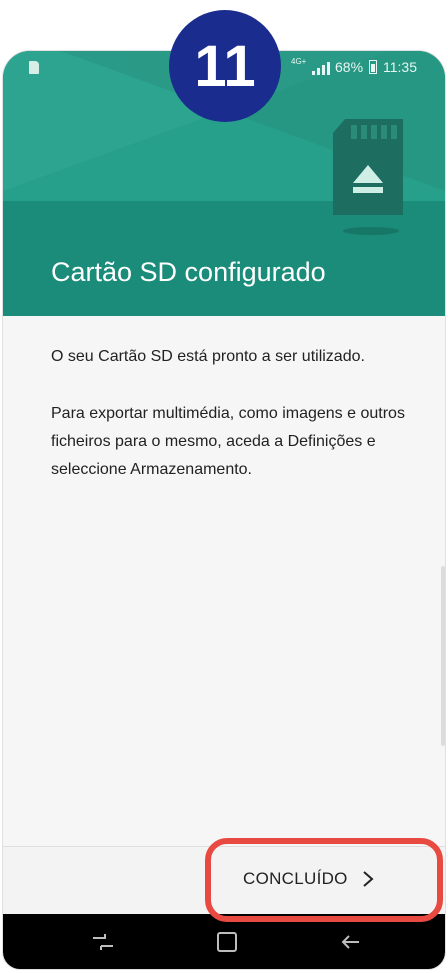 The image size is (448, 973). I want to click on step-number-badge: 11, so click(225, 66).